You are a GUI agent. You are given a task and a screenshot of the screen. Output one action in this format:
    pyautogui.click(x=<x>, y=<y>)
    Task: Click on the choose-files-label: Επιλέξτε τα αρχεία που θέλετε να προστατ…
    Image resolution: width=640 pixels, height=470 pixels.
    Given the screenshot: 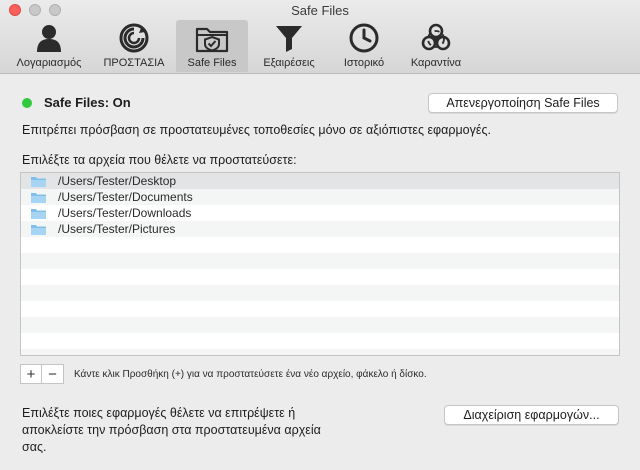 What is the action you would take?
    pyautogui.click(x=159, y=160)
    